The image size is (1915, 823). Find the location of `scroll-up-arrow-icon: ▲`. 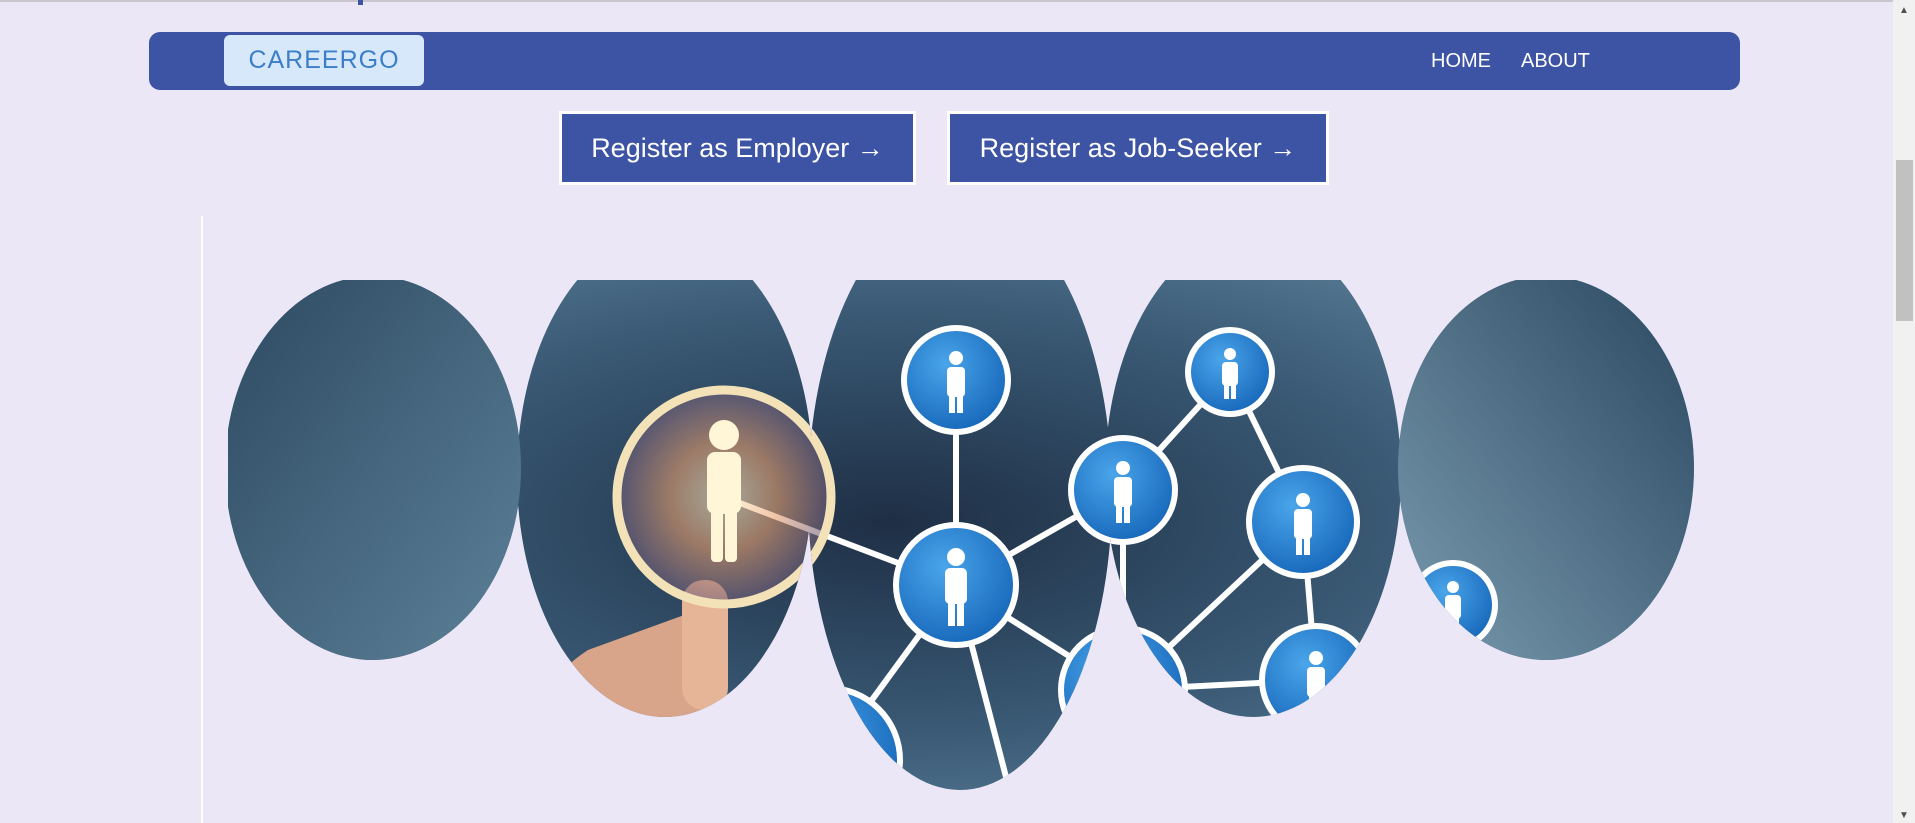

scroll-up-arrow-icon: ▲ is located at coordinates (1904, 10).